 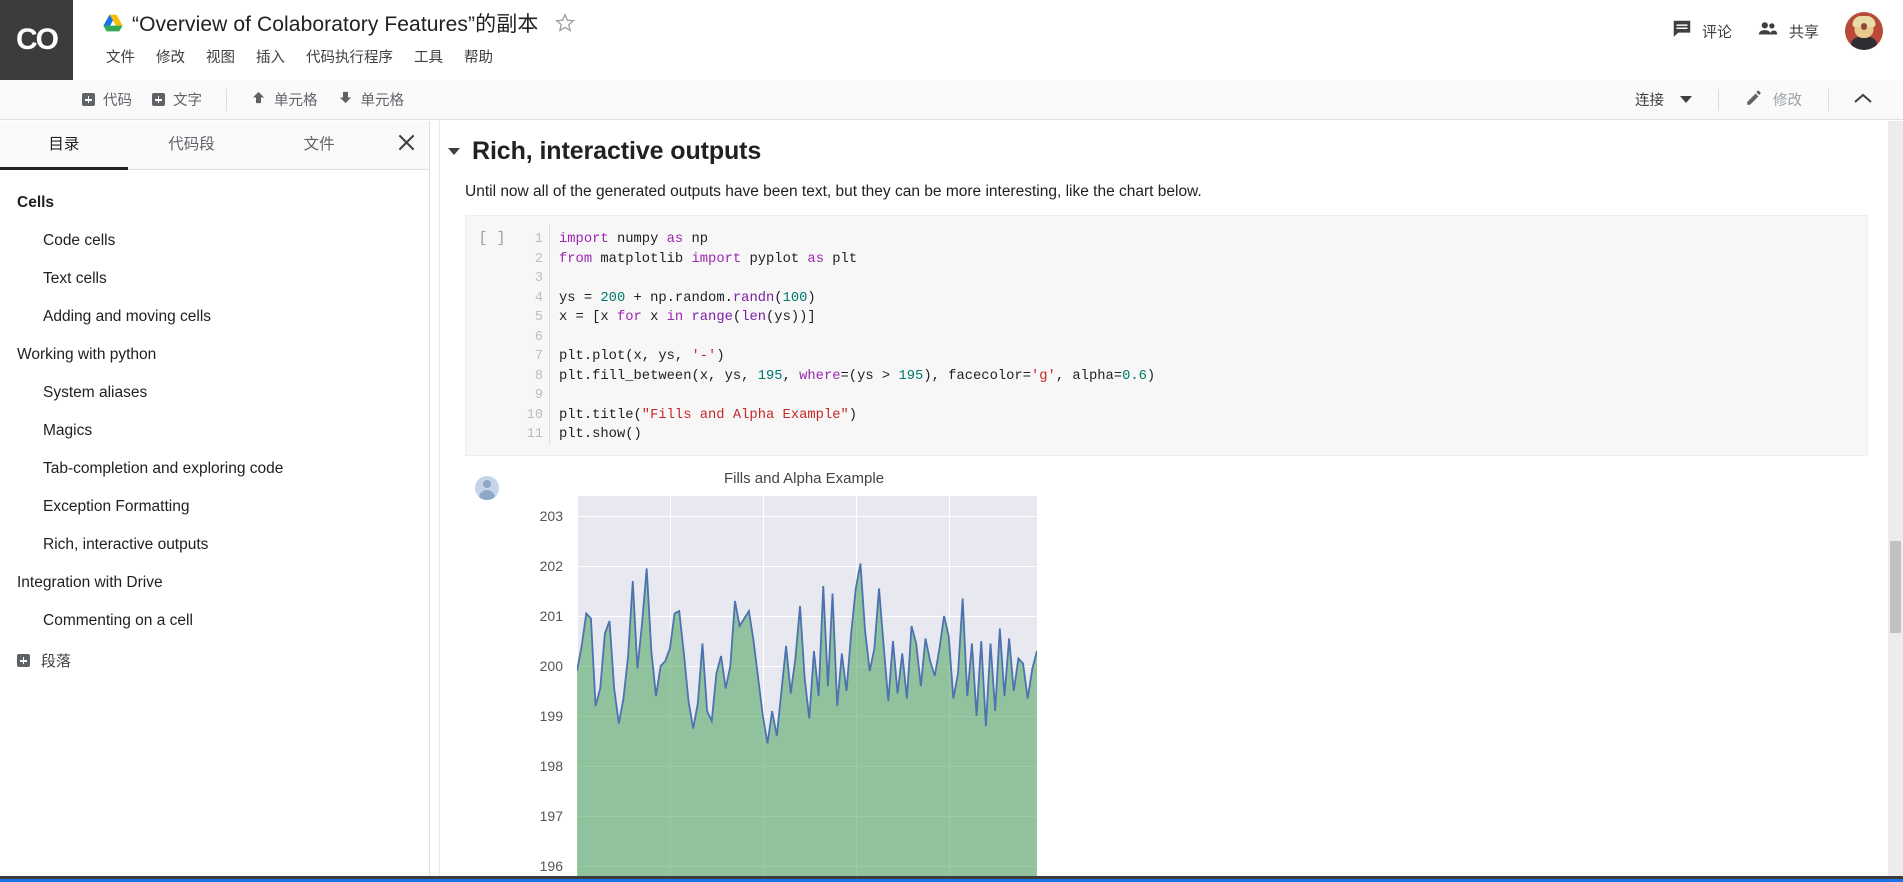 What do you see at coordinates (214, 469) in the screenshot?
I see `toc-item-tab-completion: Tab-completion and exploring code` at bounding box center [214, 469].